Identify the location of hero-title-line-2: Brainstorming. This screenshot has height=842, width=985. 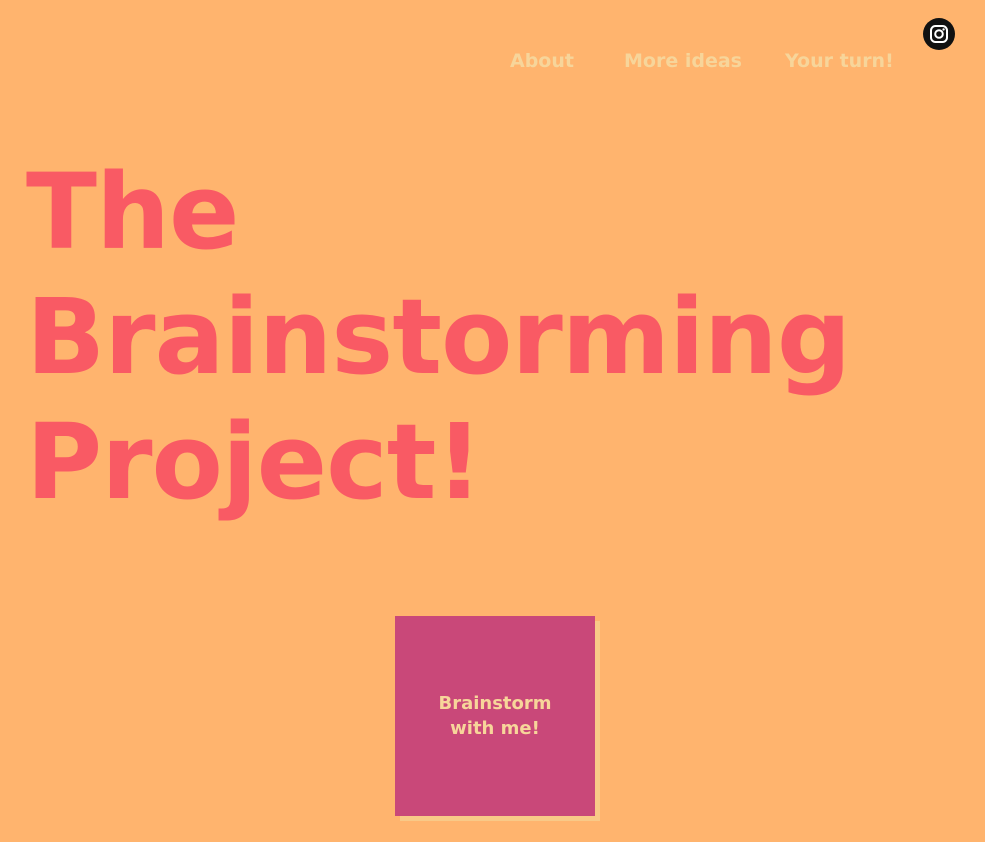
(438, 337).